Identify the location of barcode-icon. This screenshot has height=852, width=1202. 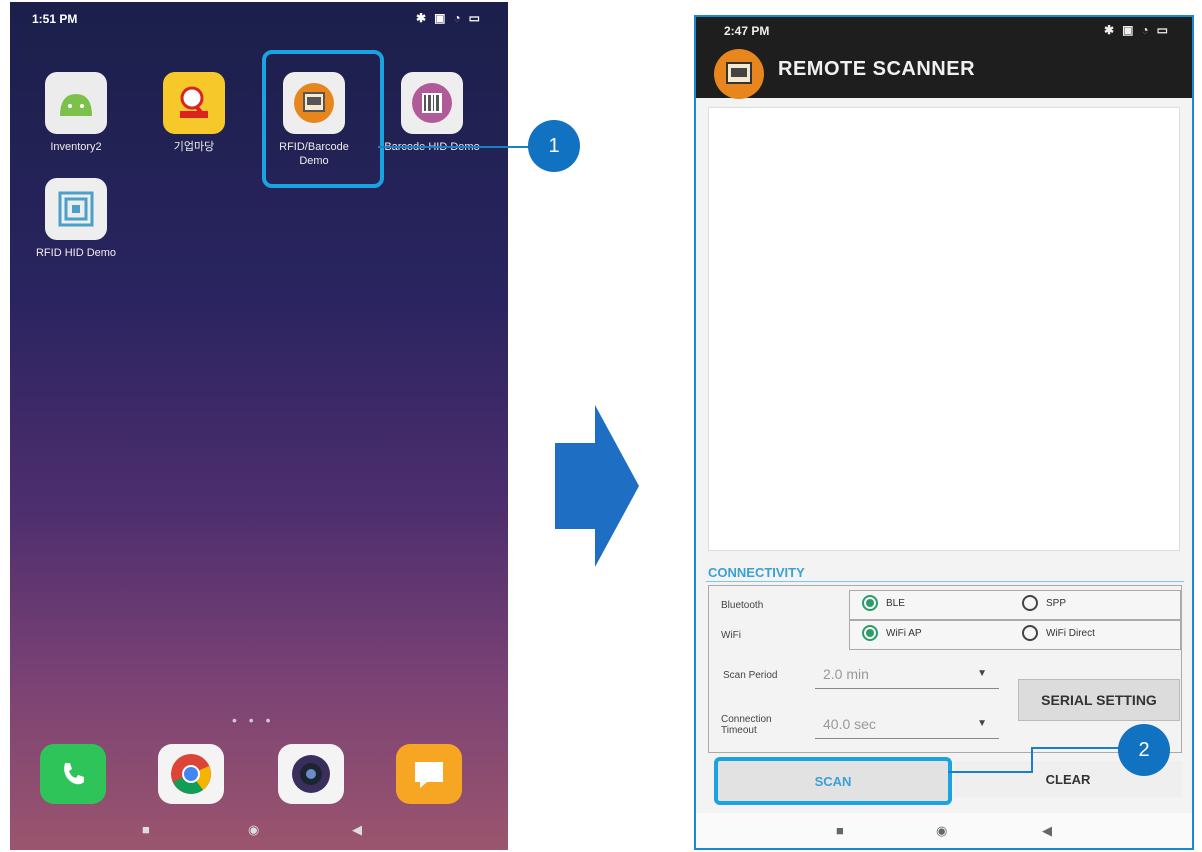
(432, 103).